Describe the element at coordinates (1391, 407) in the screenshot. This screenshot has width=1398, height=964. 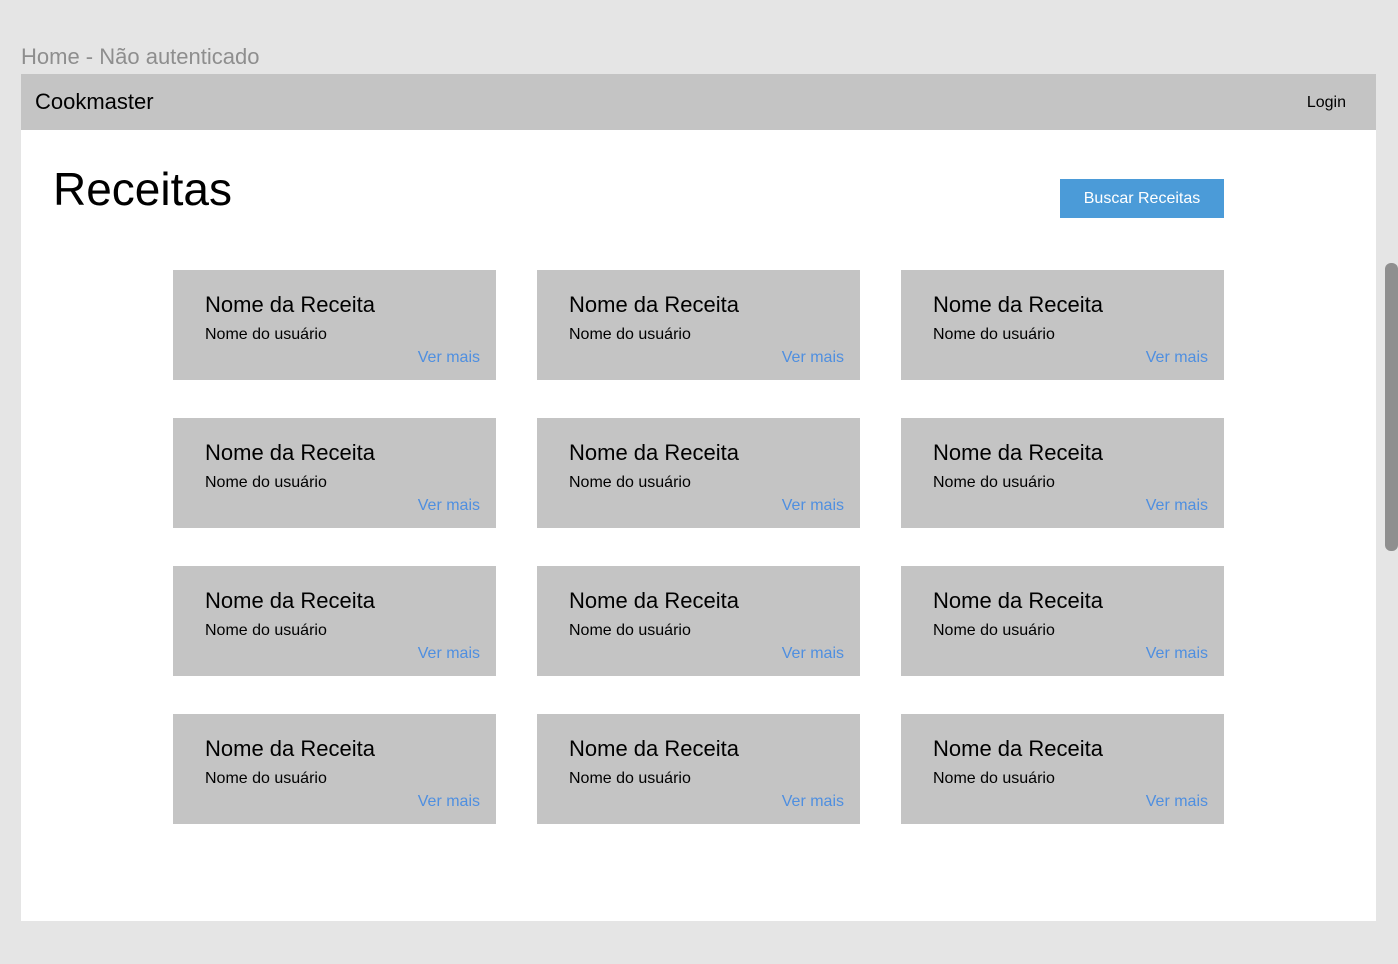
I see `scrollbar-thumb` at that location.